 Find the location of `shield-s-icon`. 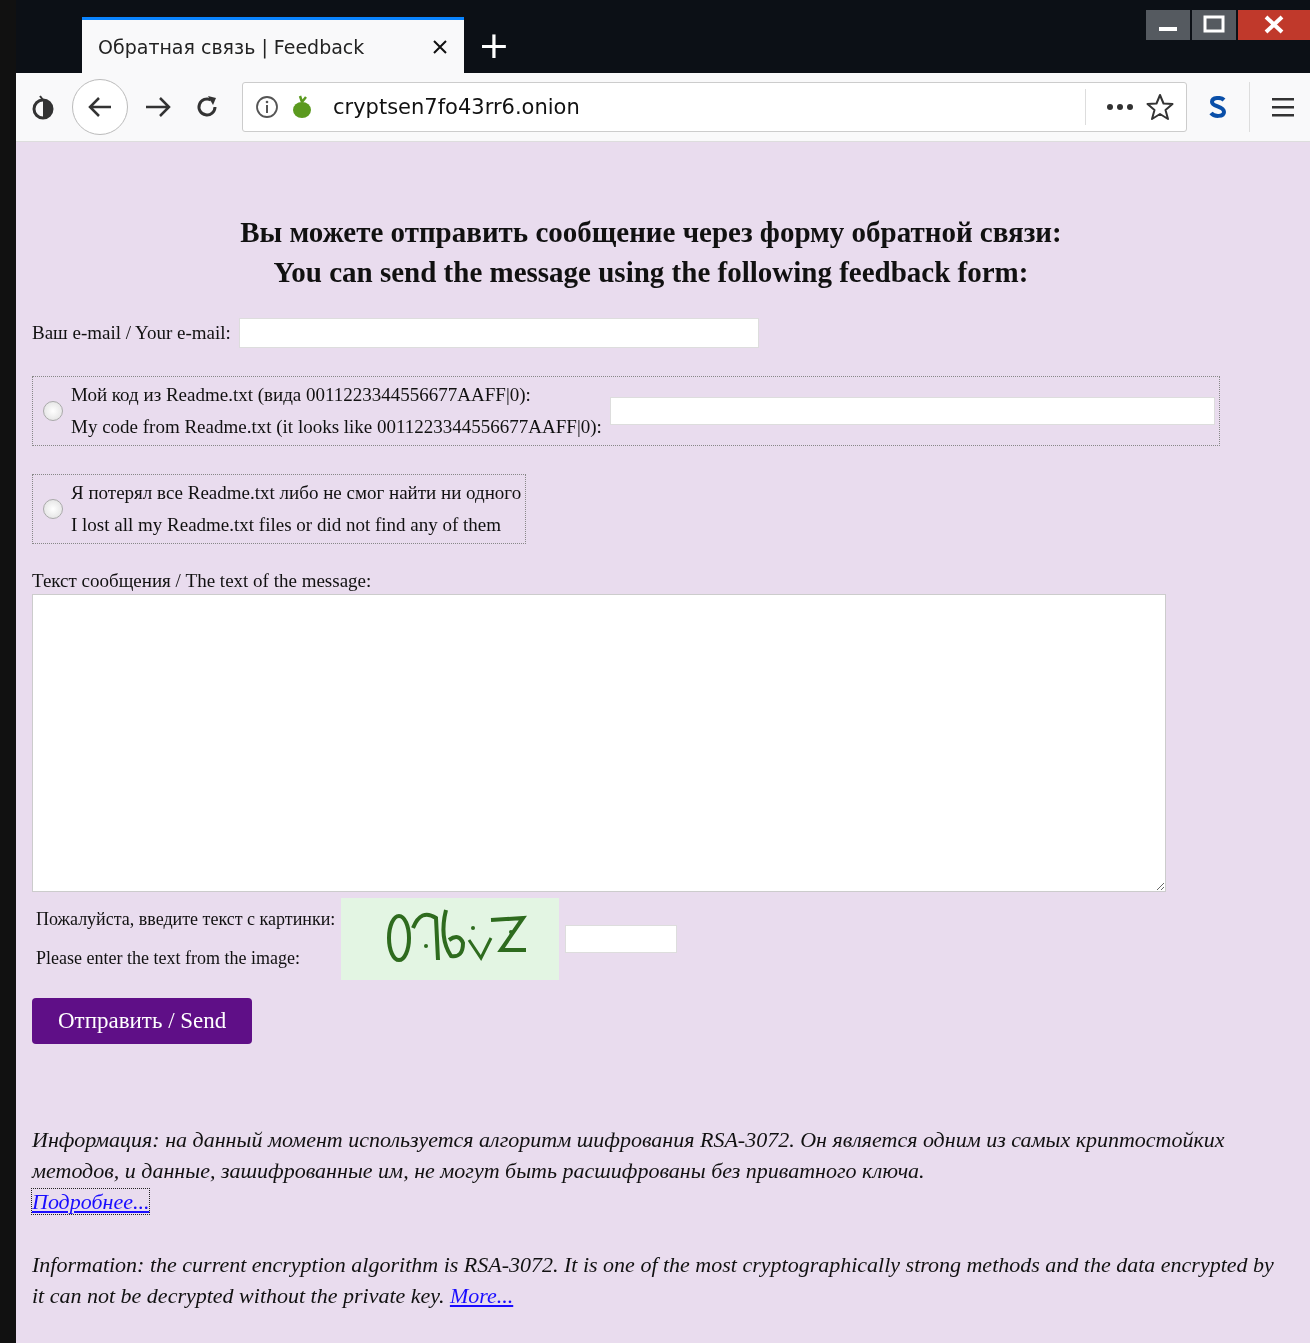

shield-s-icon is located at coordinates (1218, 107).